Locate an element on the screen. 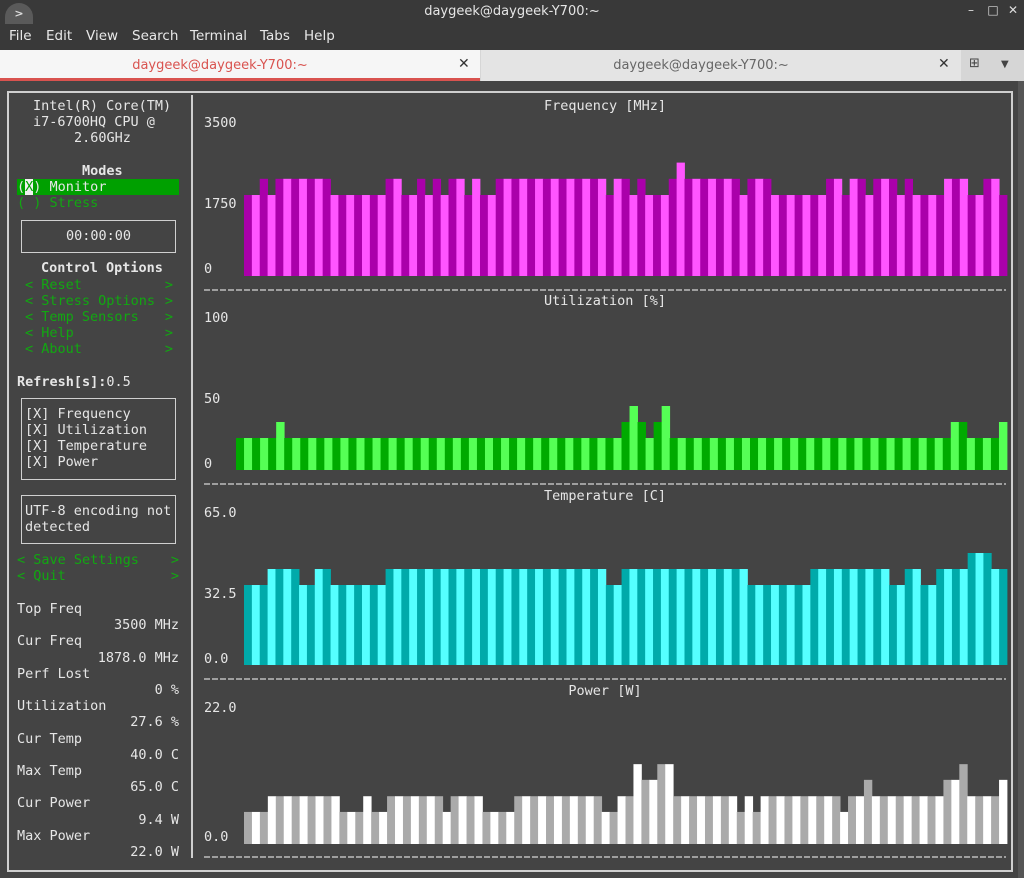  y-tick-label: 22.0 is located at coordinates (220, 708).